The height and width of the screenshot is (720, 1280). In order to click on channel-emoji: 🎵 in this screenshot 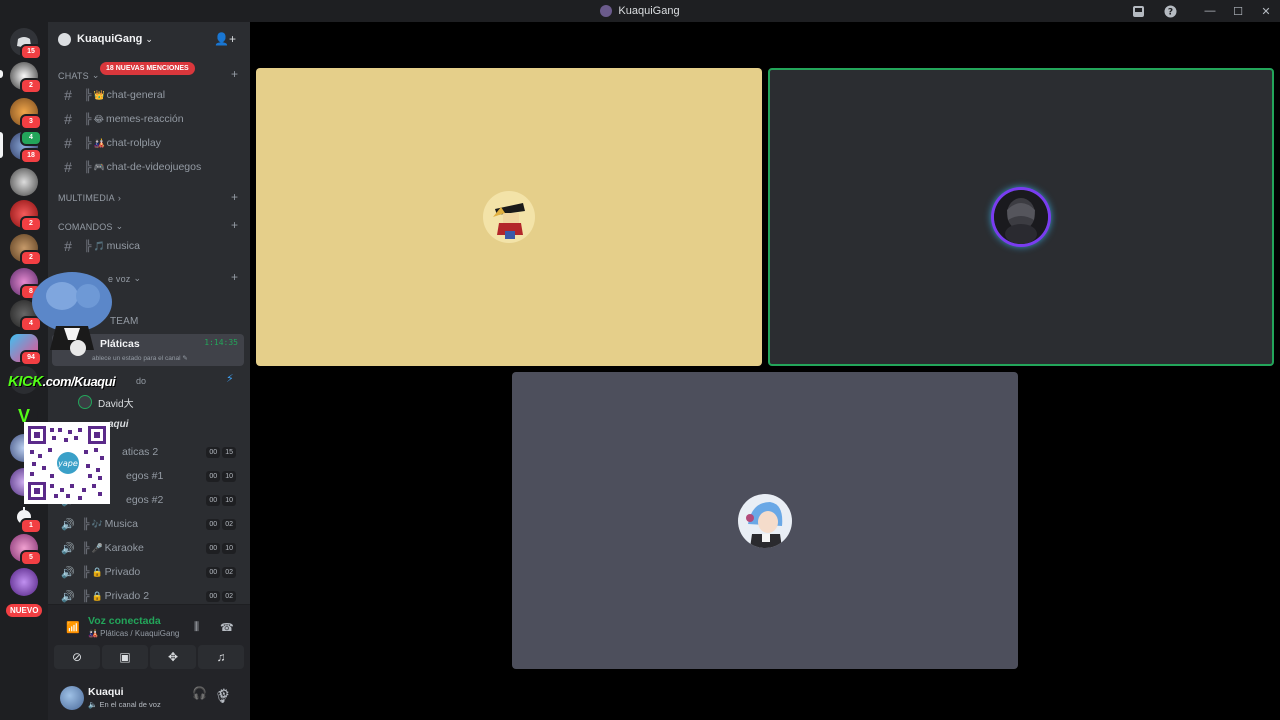, I will do `click(99, 245)`.